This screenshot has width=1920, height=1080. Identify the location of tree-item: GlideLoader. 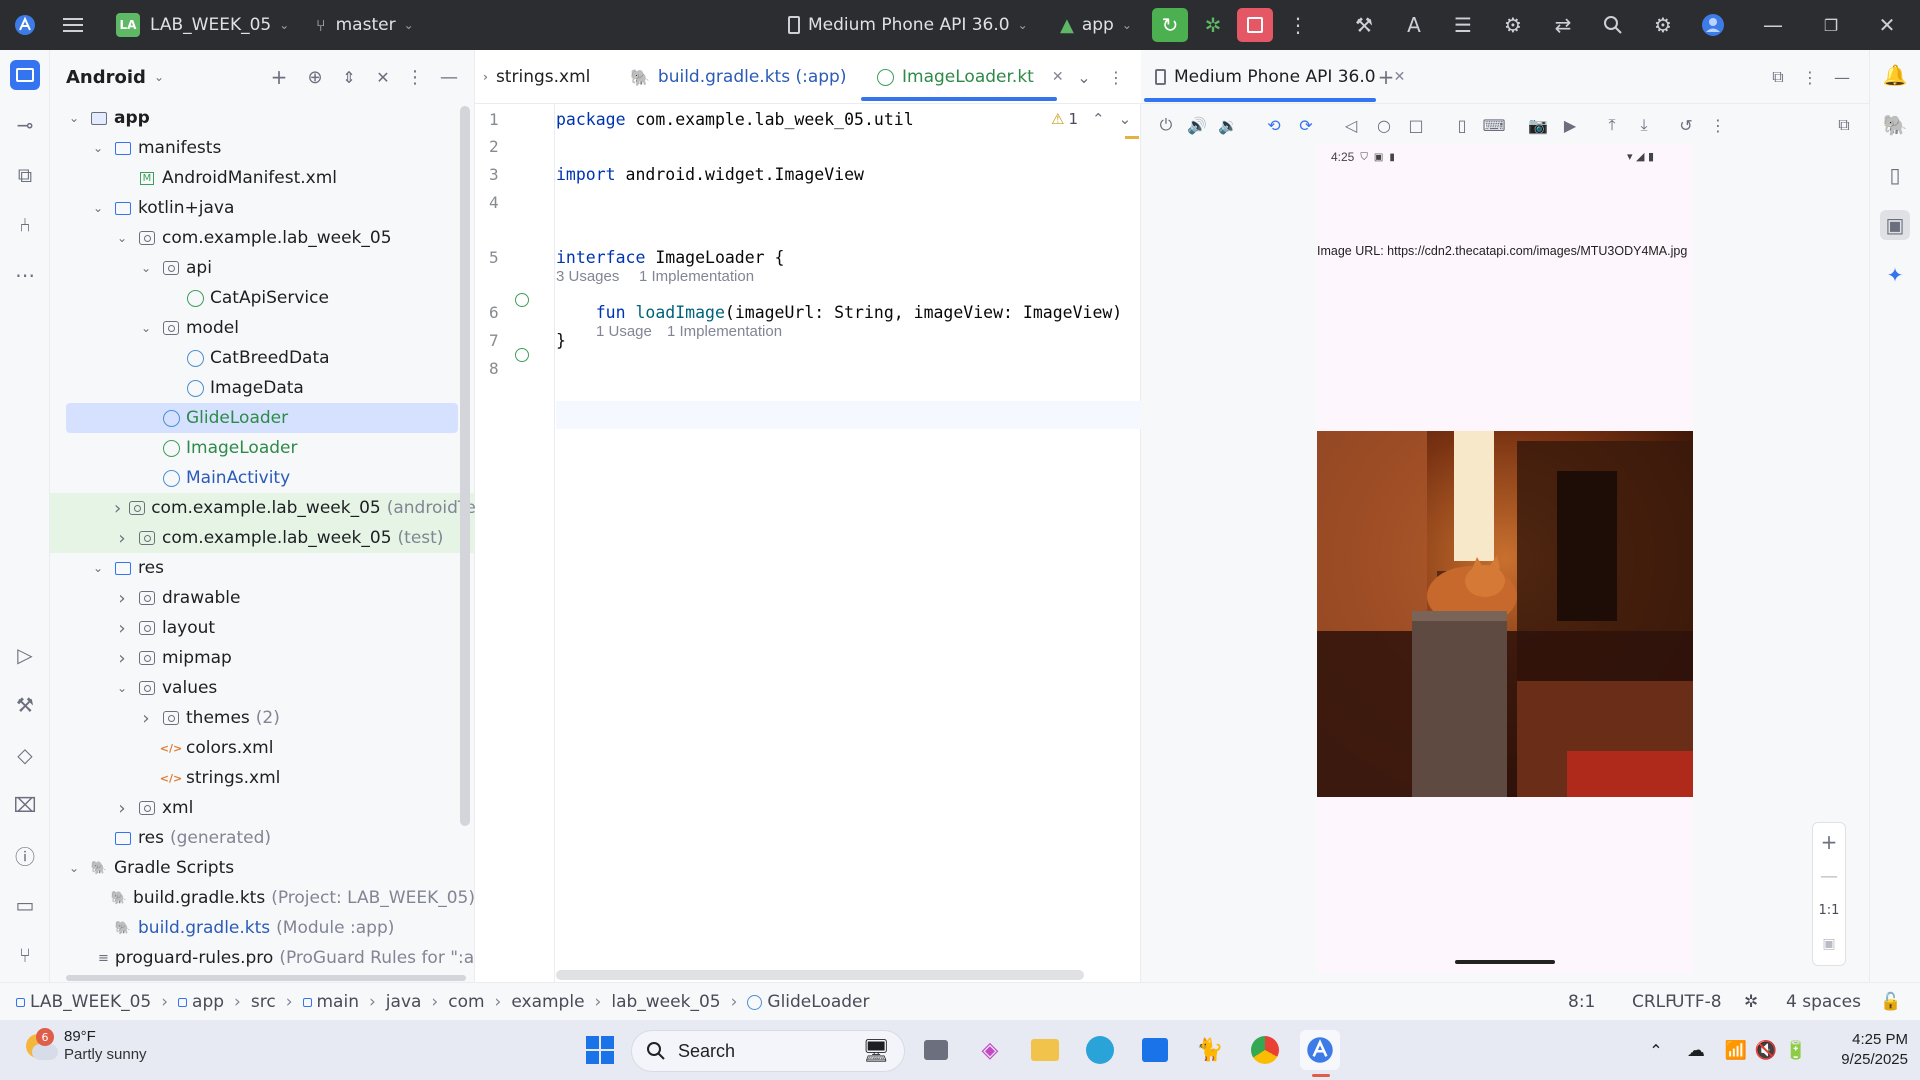
(262, 418).